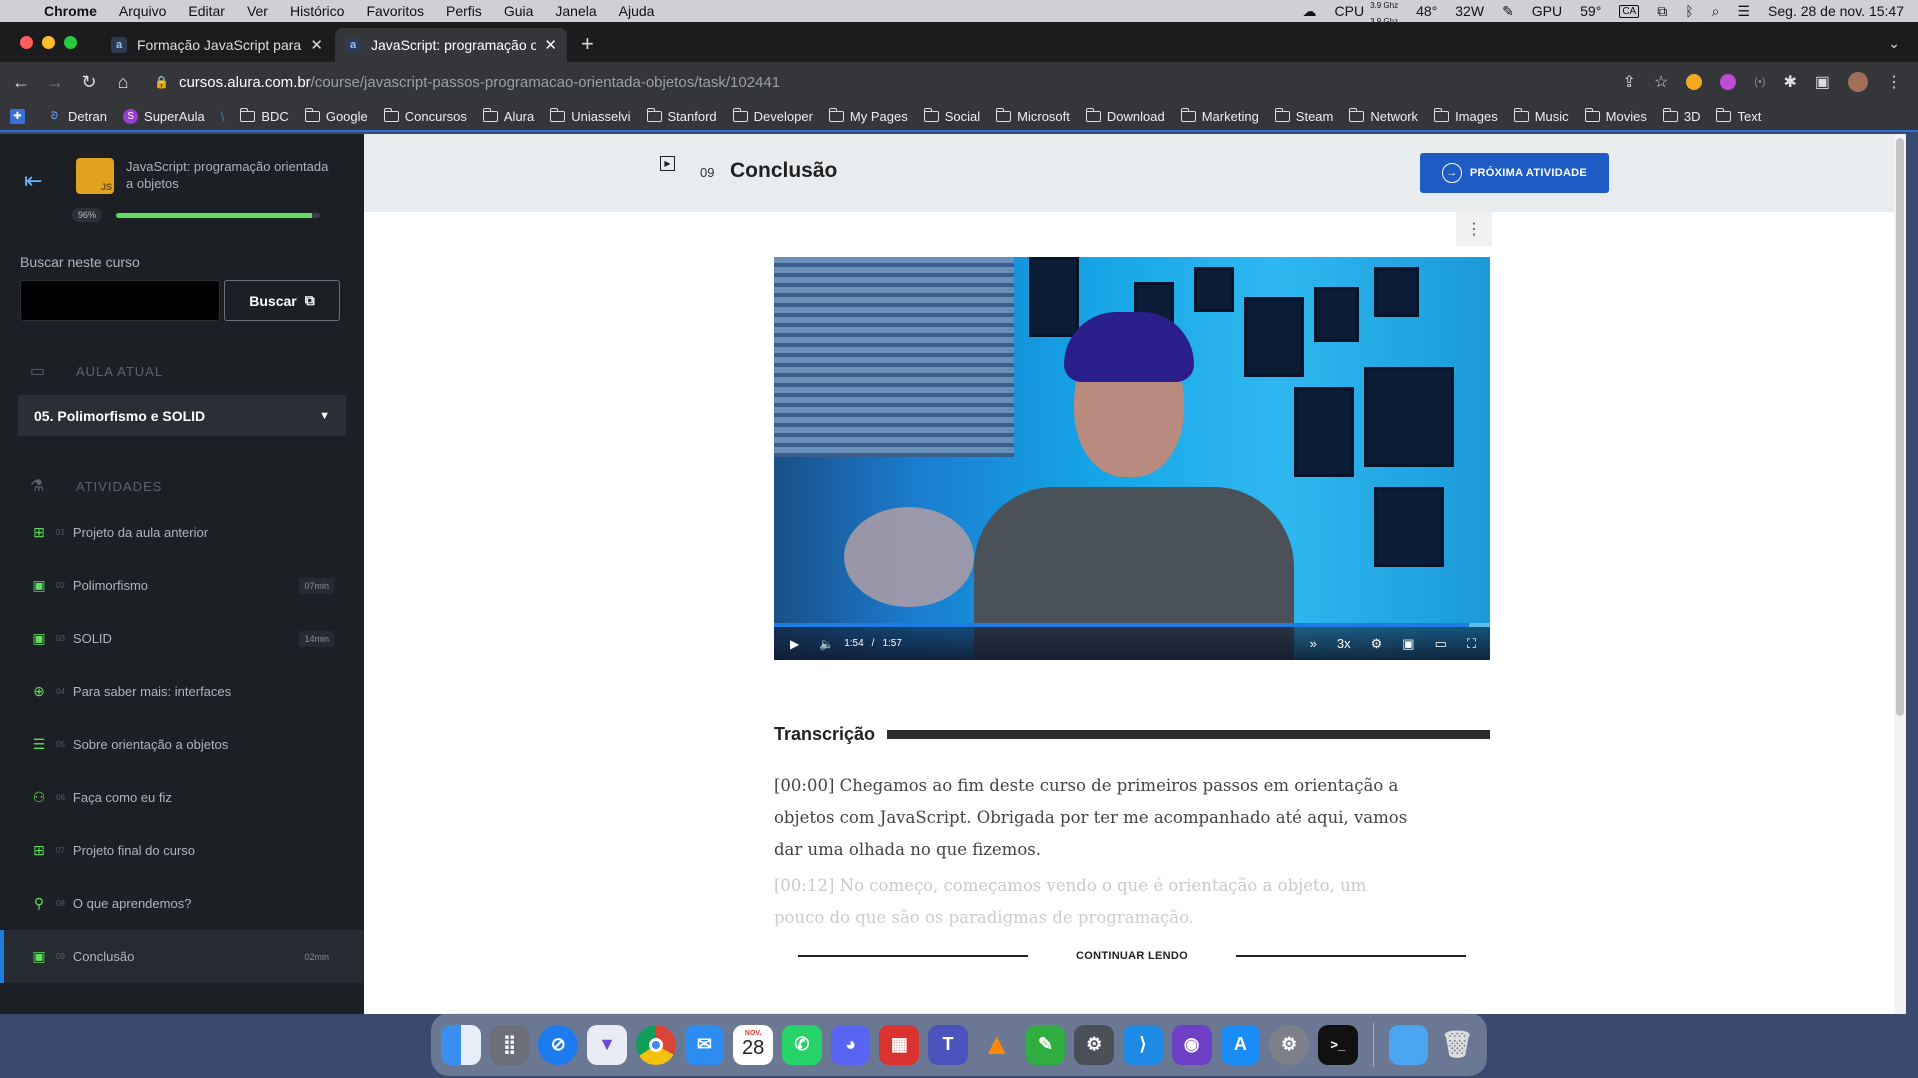 The height and width of the screenshot is (1078, 1918). What do you see at coordinates (1615, 115) in the screenshot?
I see `bookmark-movies: Movies` at bounding box center [1615, 115].